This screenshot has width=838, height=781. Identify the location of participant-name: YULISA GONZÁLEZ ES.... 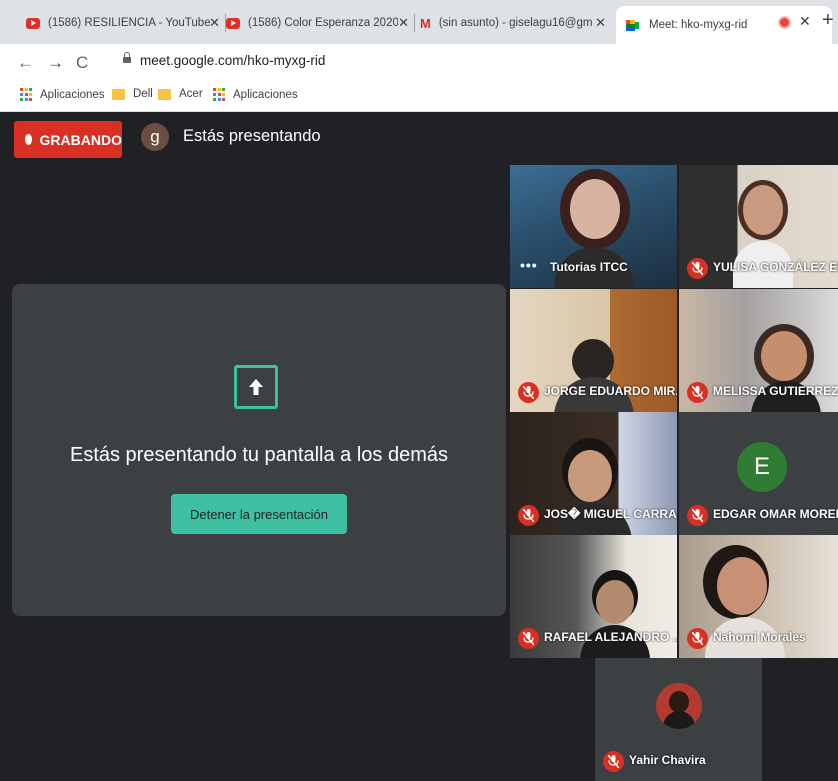
(775, 267).